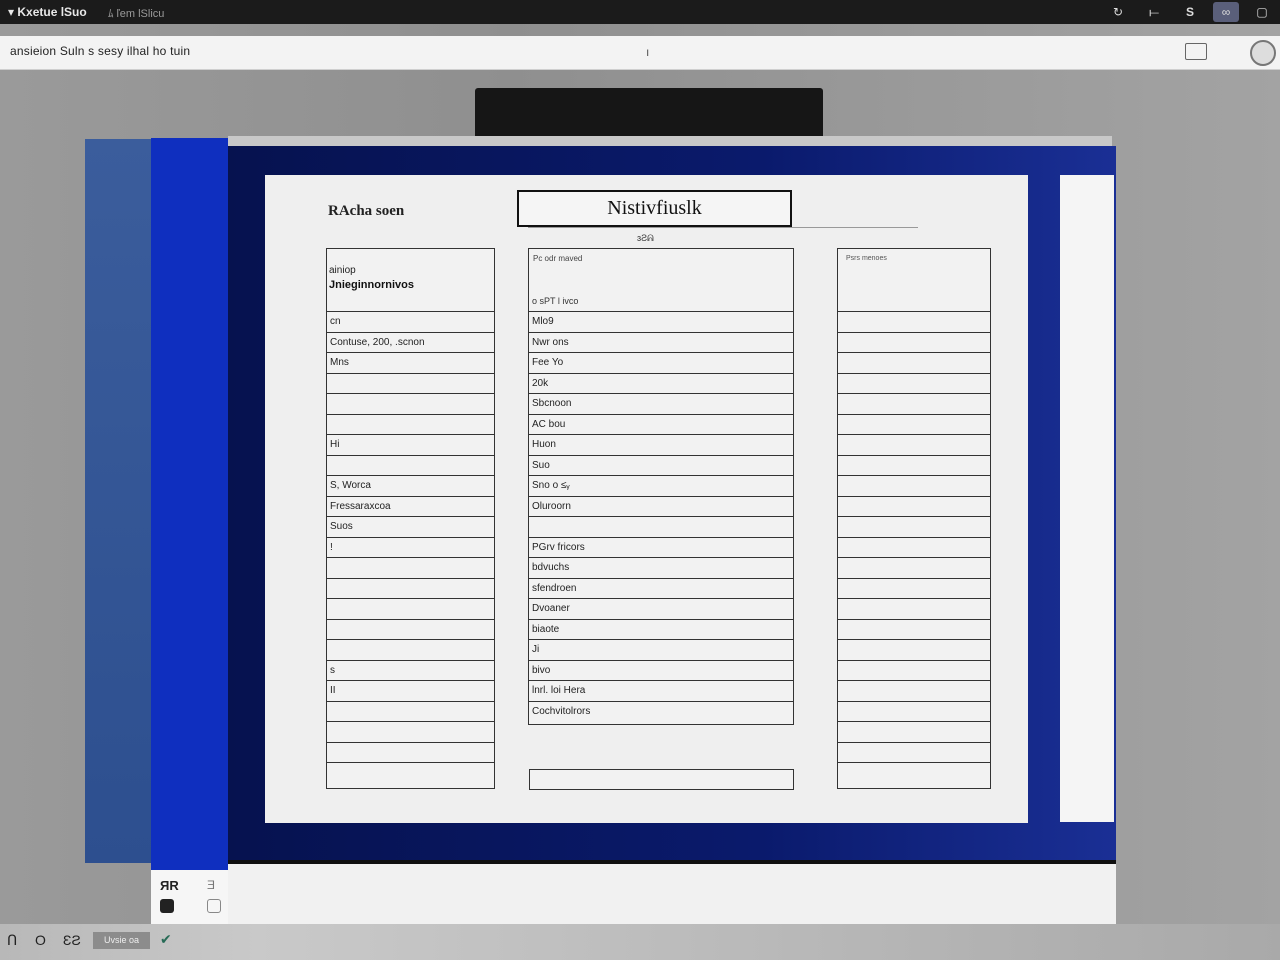 The image size is (1280, 960). I want to click on taskbar-item-1: Ո, so click(12, 940).